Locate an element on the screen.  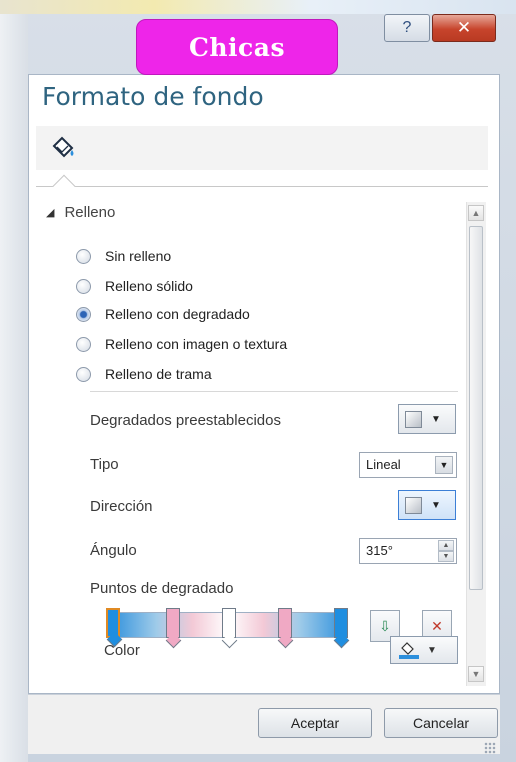
help-label: ? is located at coordinates (407, 27).